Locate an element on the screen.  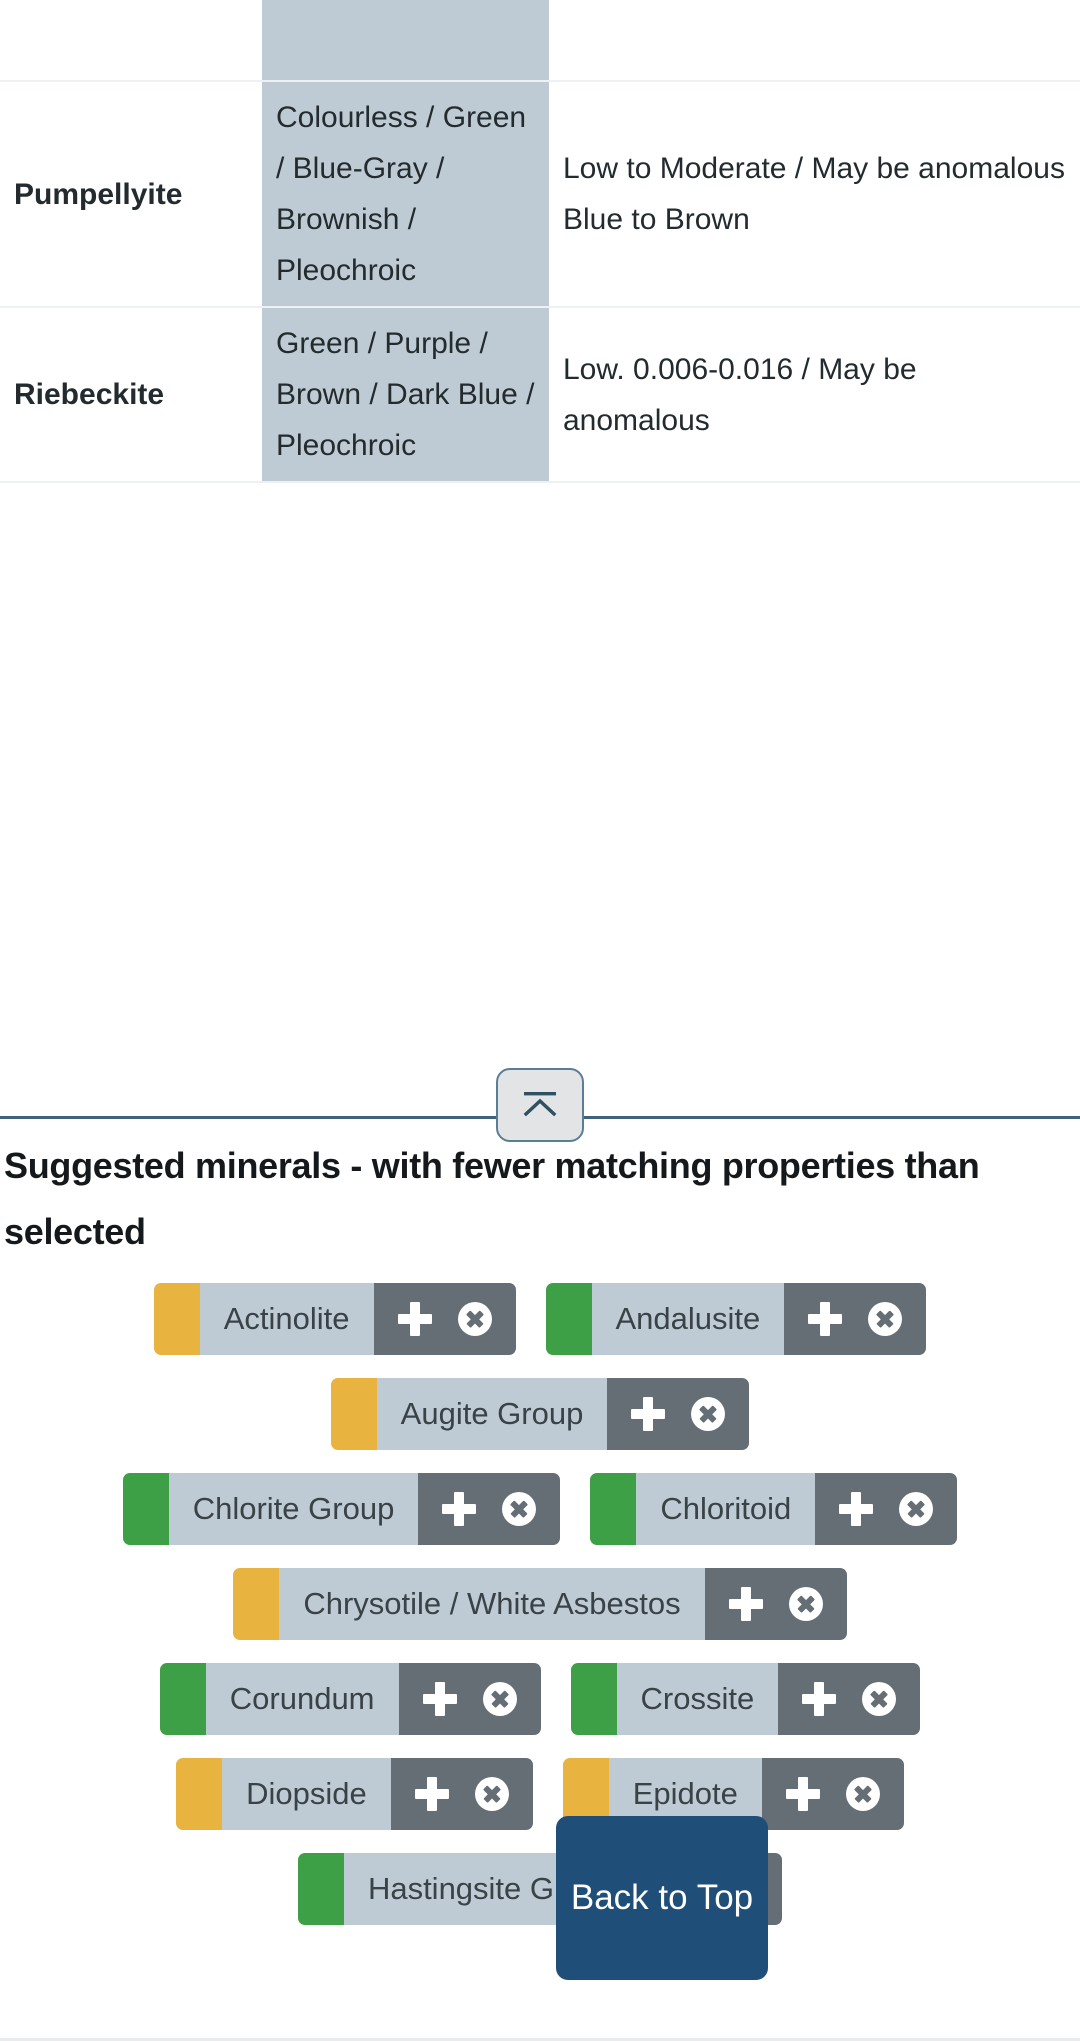
mineral-chip: Andalusite is located at coordinates (736, 1319).